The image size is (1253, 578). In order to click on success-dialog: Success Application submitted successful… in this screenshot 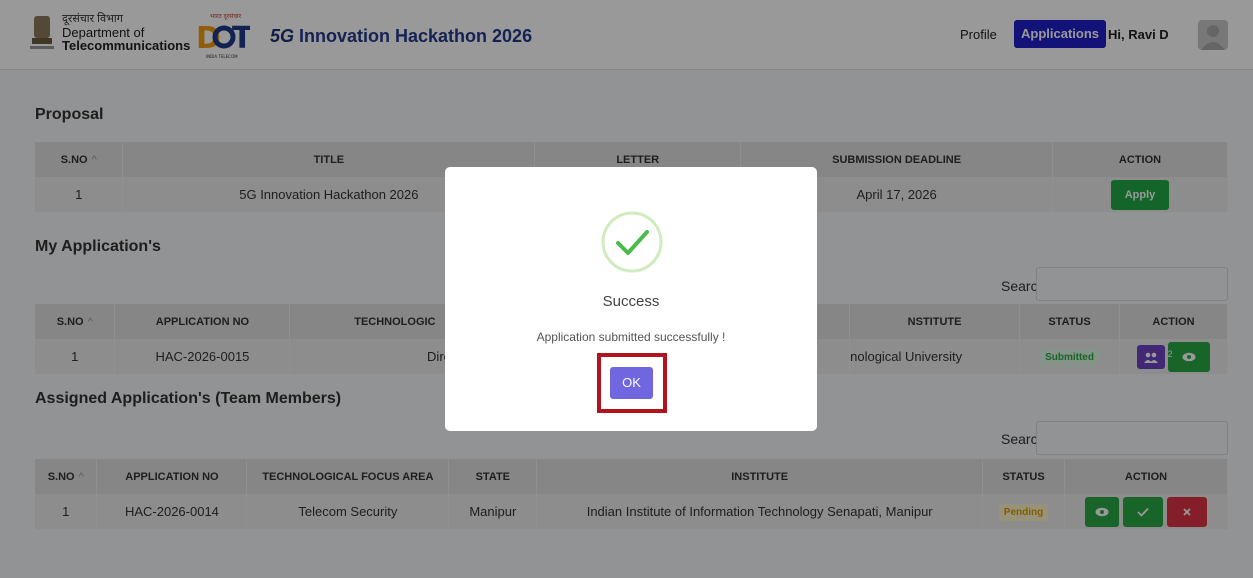, I will do `click(631, 299)`.